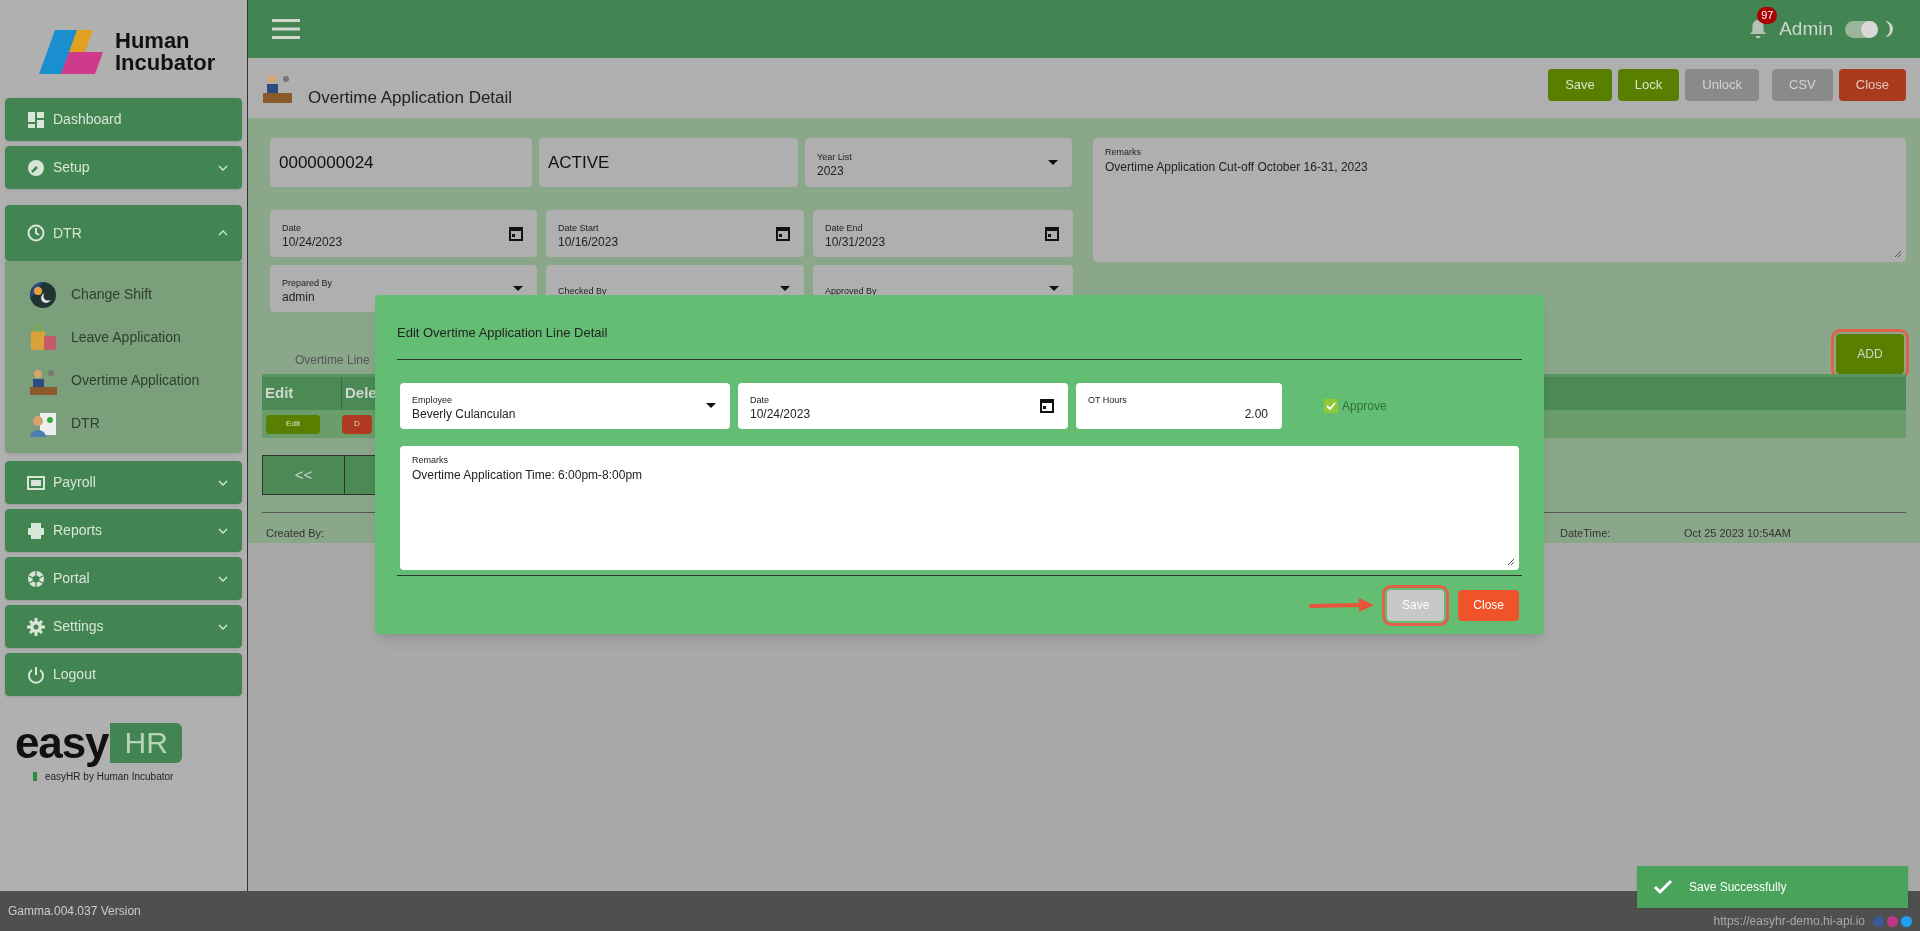 The height and width of the screenshot is (931, 1920). Describe the element at coordinates (668, 162) in the screenshot. I see `status-field: ACTIVE` at that location.